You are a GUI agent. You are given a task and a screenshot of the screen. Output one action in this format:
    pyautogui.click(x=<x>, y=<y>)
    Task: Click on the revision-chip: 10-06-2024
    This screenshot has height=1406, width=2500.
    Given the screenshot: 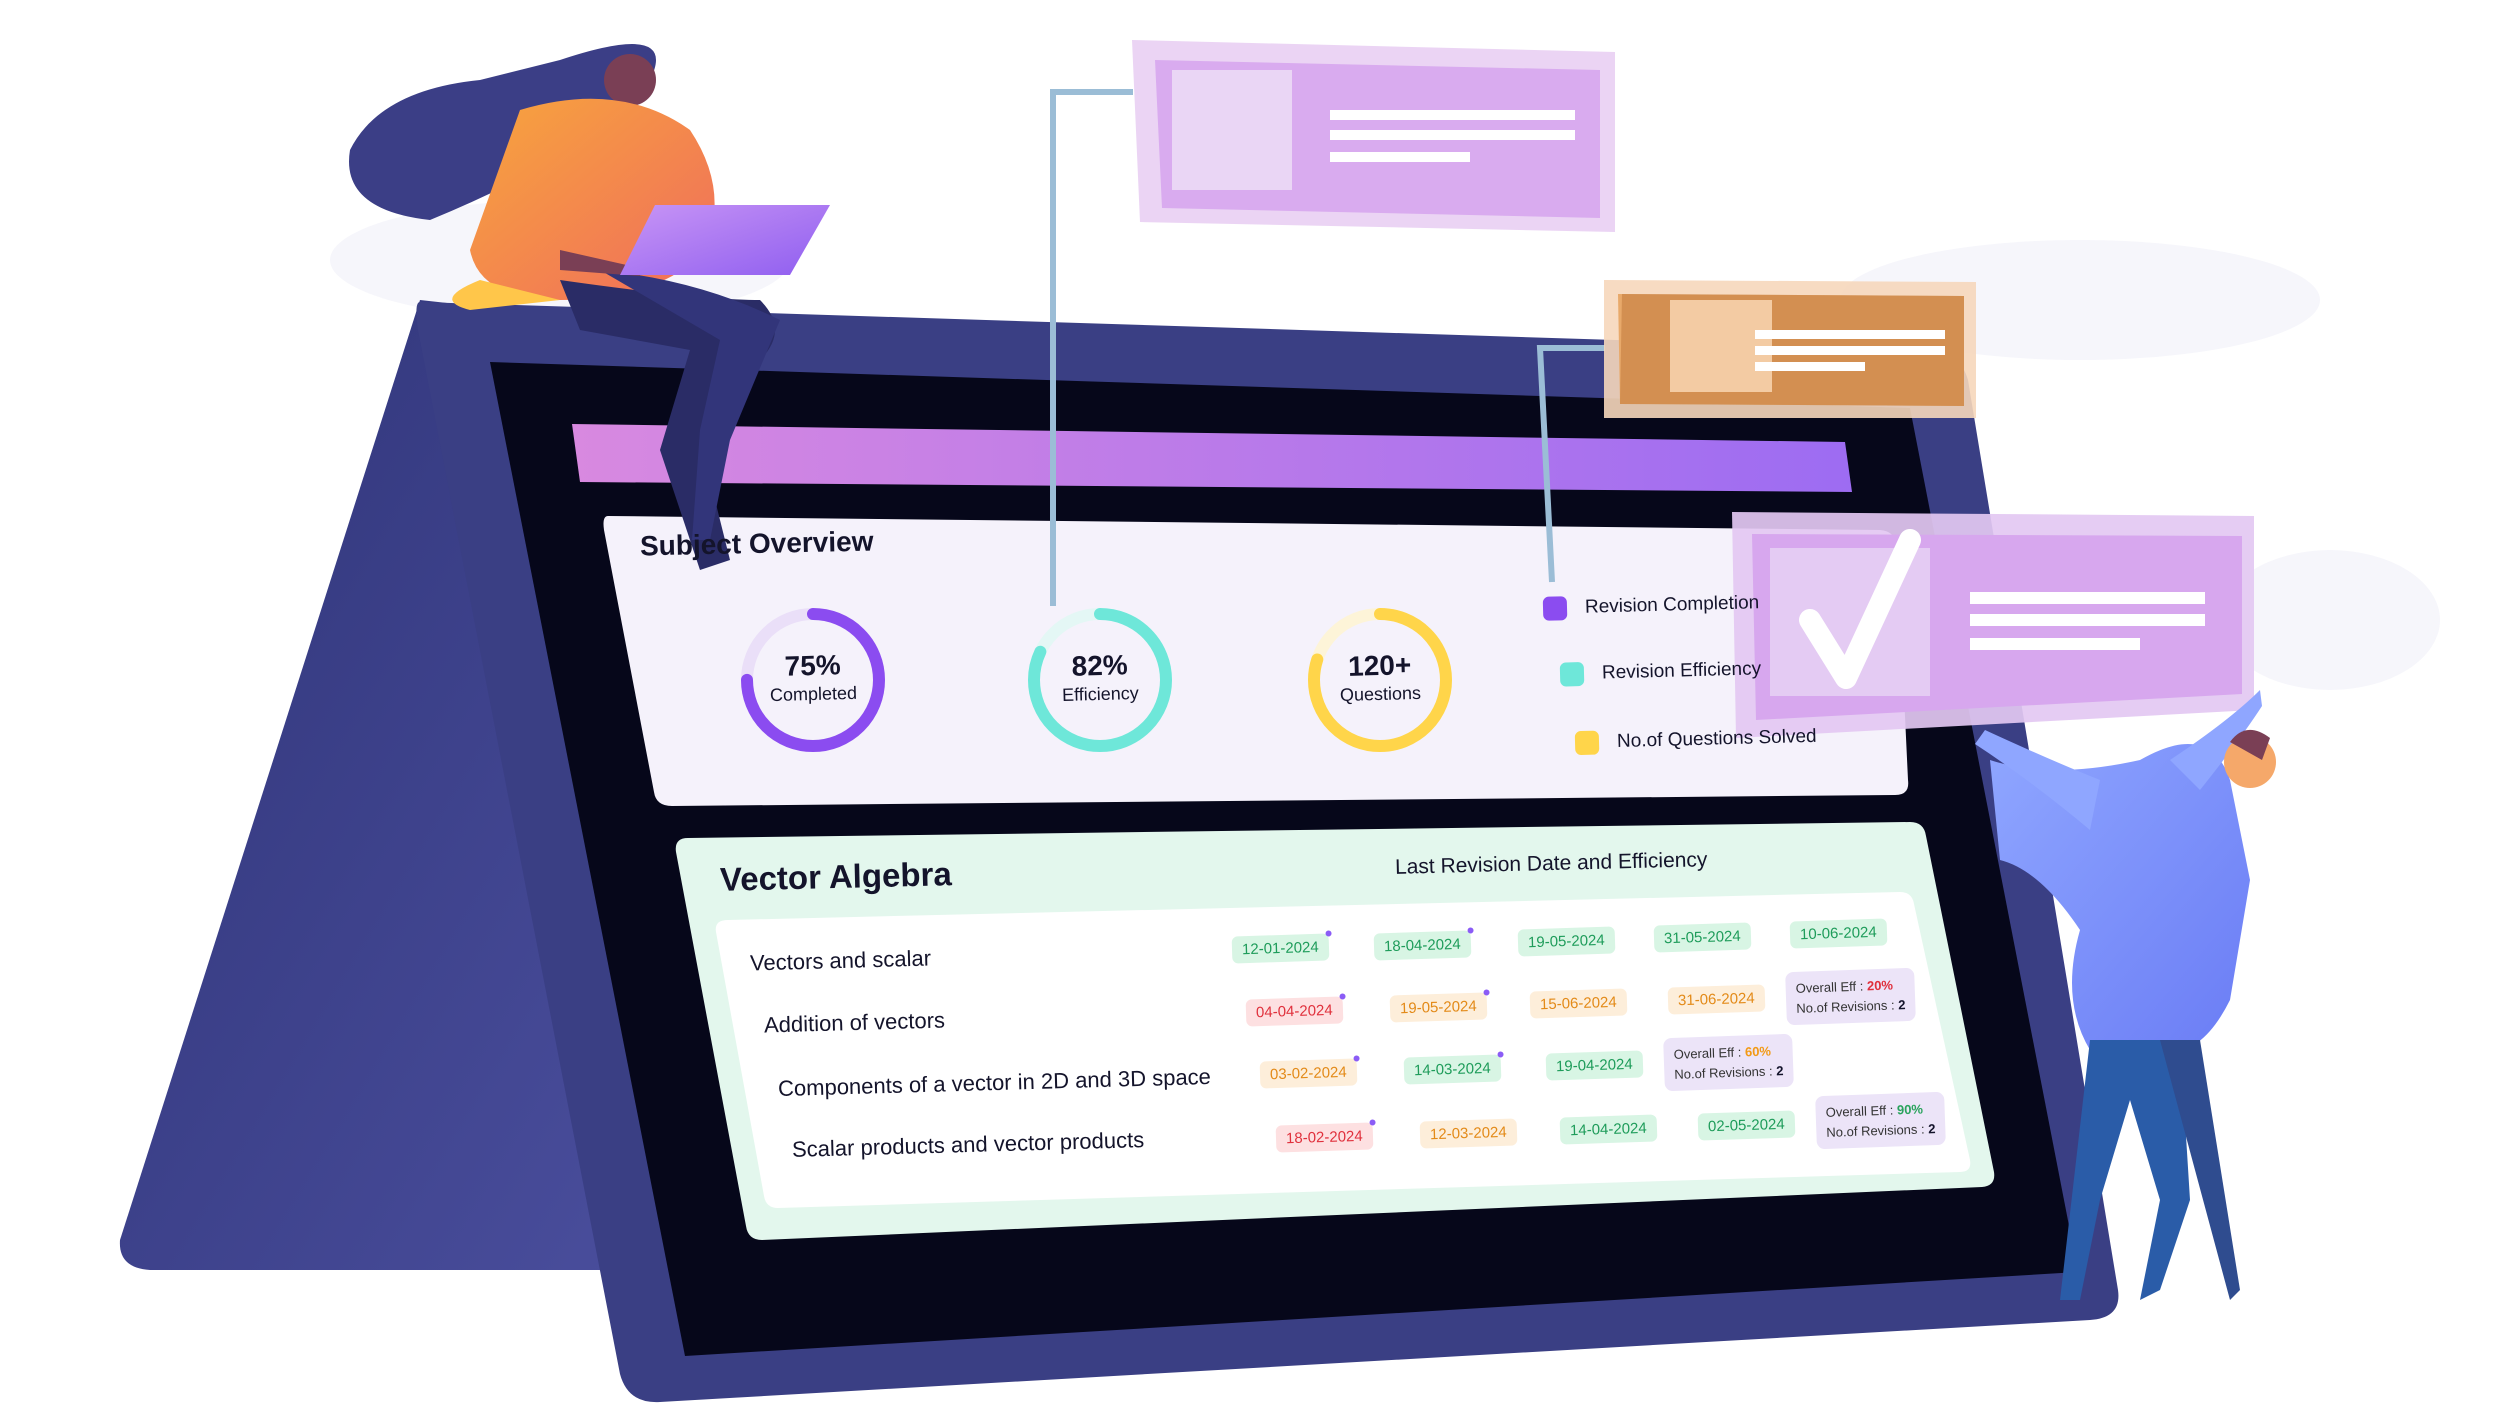 What is the action you would take?
    pyautogui.click(x=1838, y=933)
    